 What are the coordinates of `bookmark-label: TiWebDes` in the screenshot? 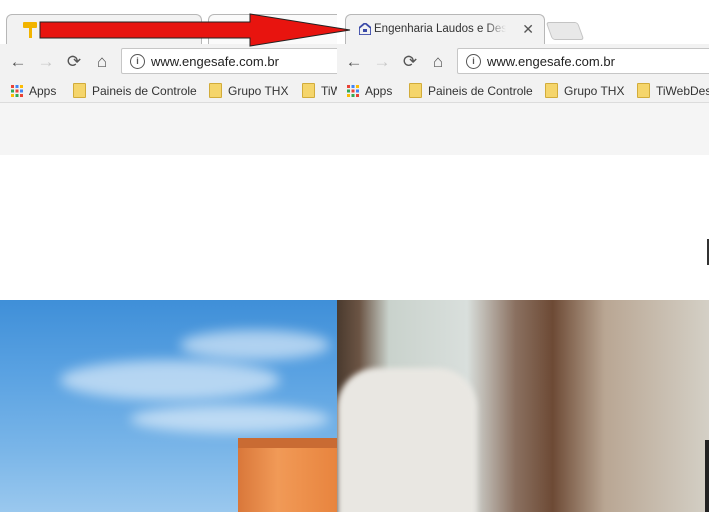 It's located at (682, 91).